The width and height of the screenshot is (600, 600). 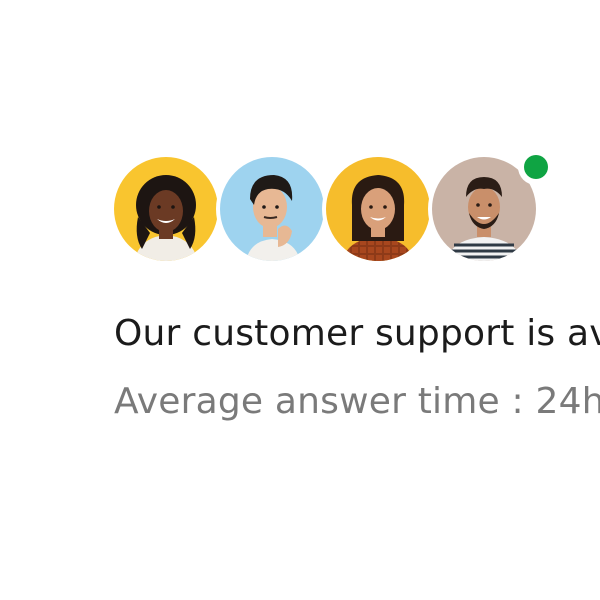 I want to click on support-availability-text: Our customer support is available, so click(x=357, y=333).